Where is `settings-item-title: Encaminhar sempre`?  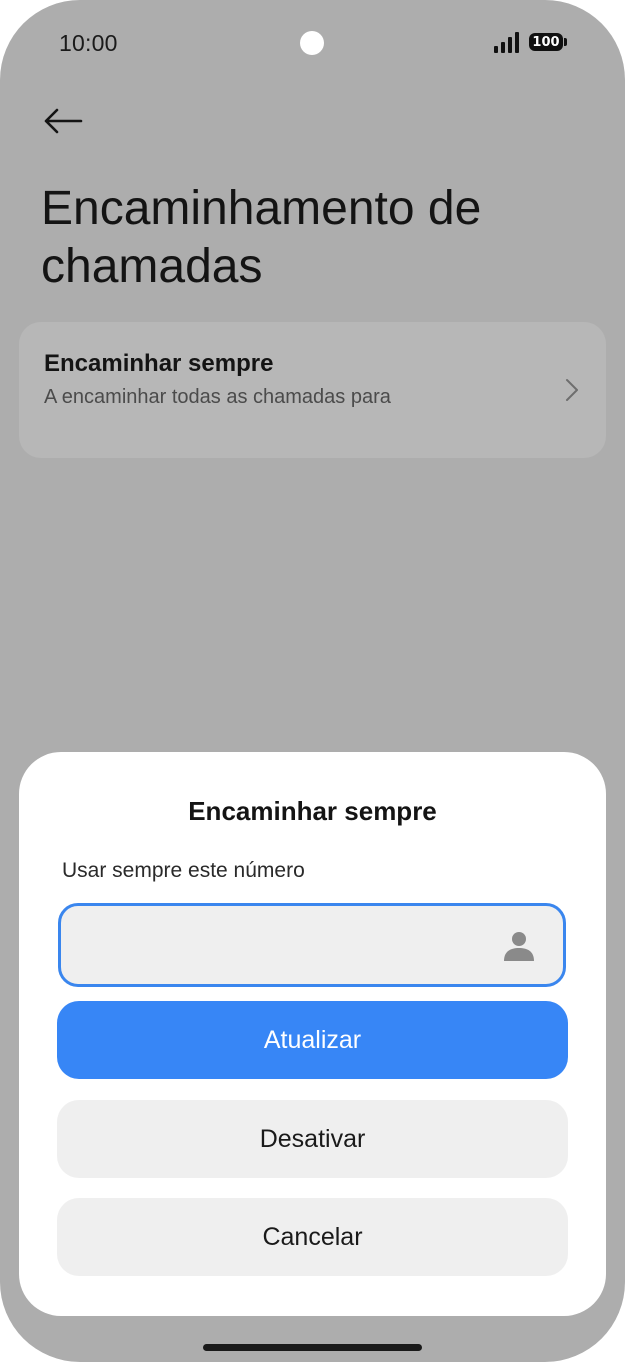 settings-item-title: Encaminhar sempre is located at coordinates (159, 363).